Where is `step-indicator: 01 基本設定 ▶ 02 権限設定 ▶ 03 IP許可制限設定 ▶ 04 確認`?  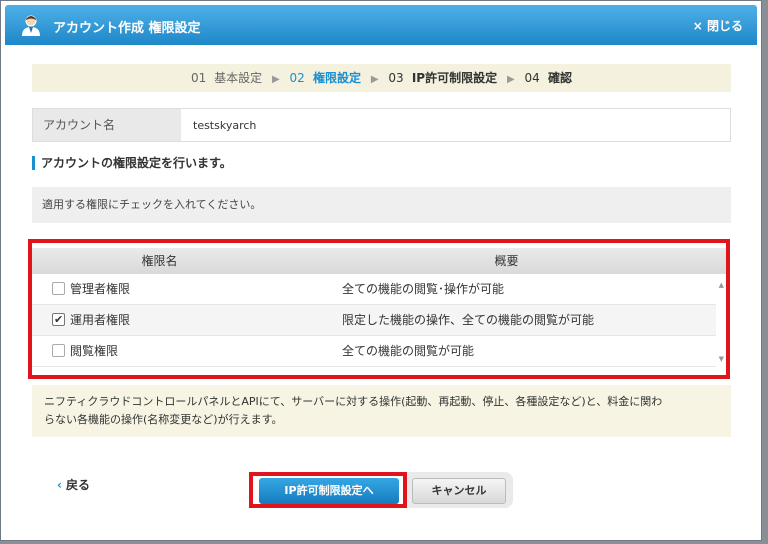 step-indicator: 01 基本設定 ▶ 02 権限設定 ▶ 03 IP許可制限設定 ▶ 04 確認 is located at coordinates (381, 78).